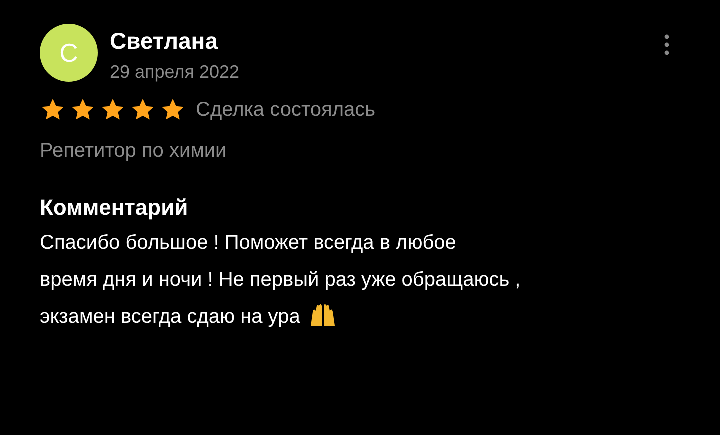  I want to click on comment-heading: Комментарий, so click(114, 208).